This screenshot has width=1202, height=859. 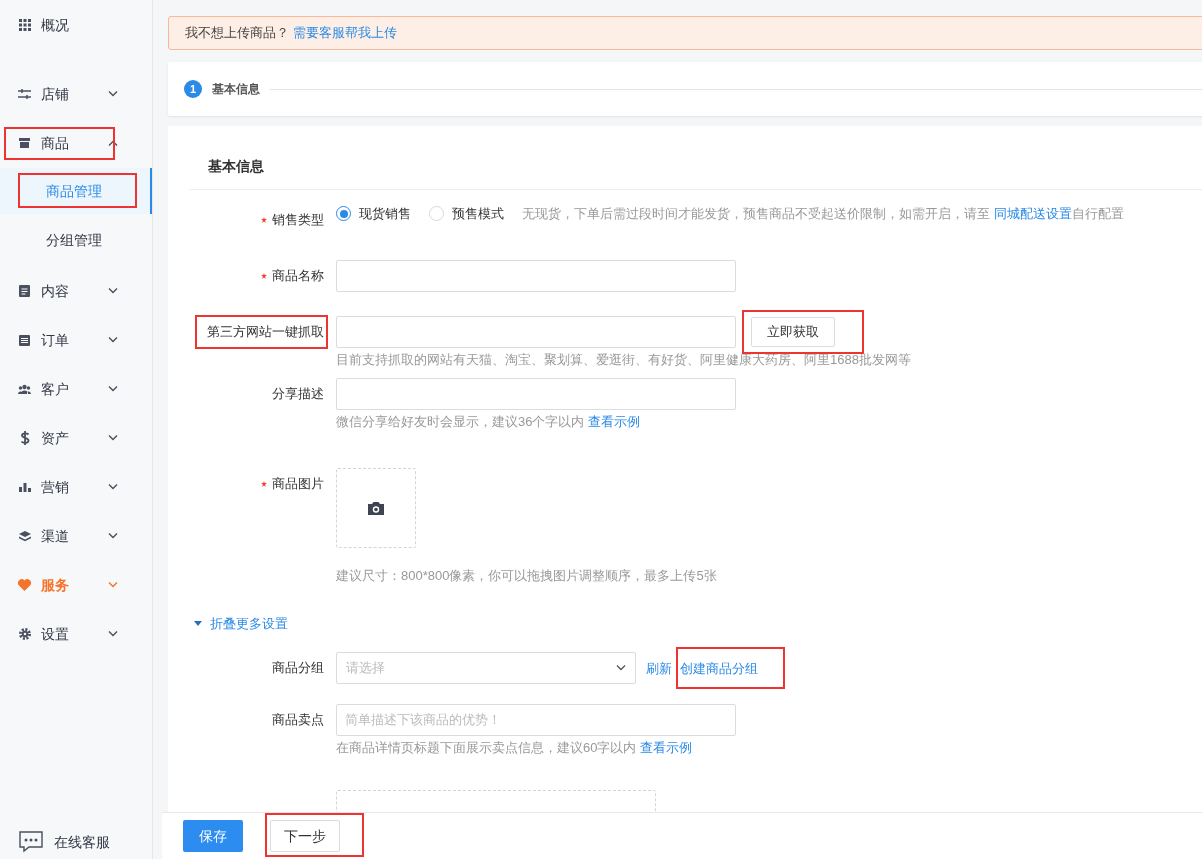 I want to click on sidebar-item: 概况, so click(x=76, y=25).